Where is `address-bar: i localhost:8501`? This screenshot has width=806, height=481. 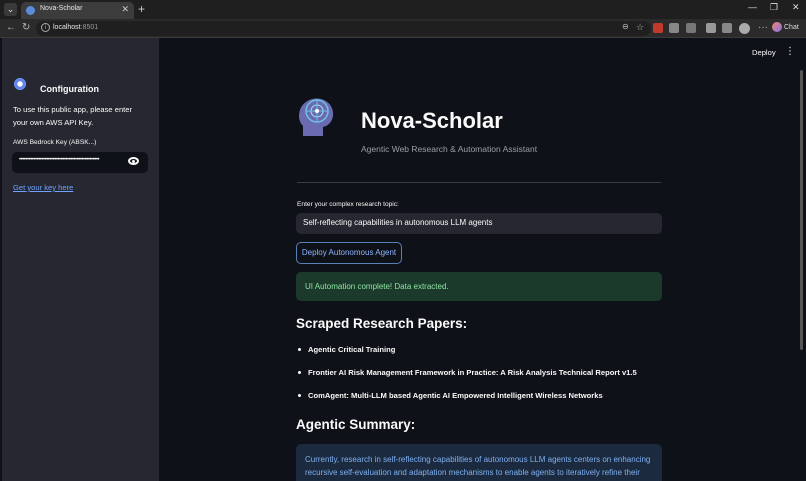
address-bar: i localhost:8501 is located at coordinates (343, 28).